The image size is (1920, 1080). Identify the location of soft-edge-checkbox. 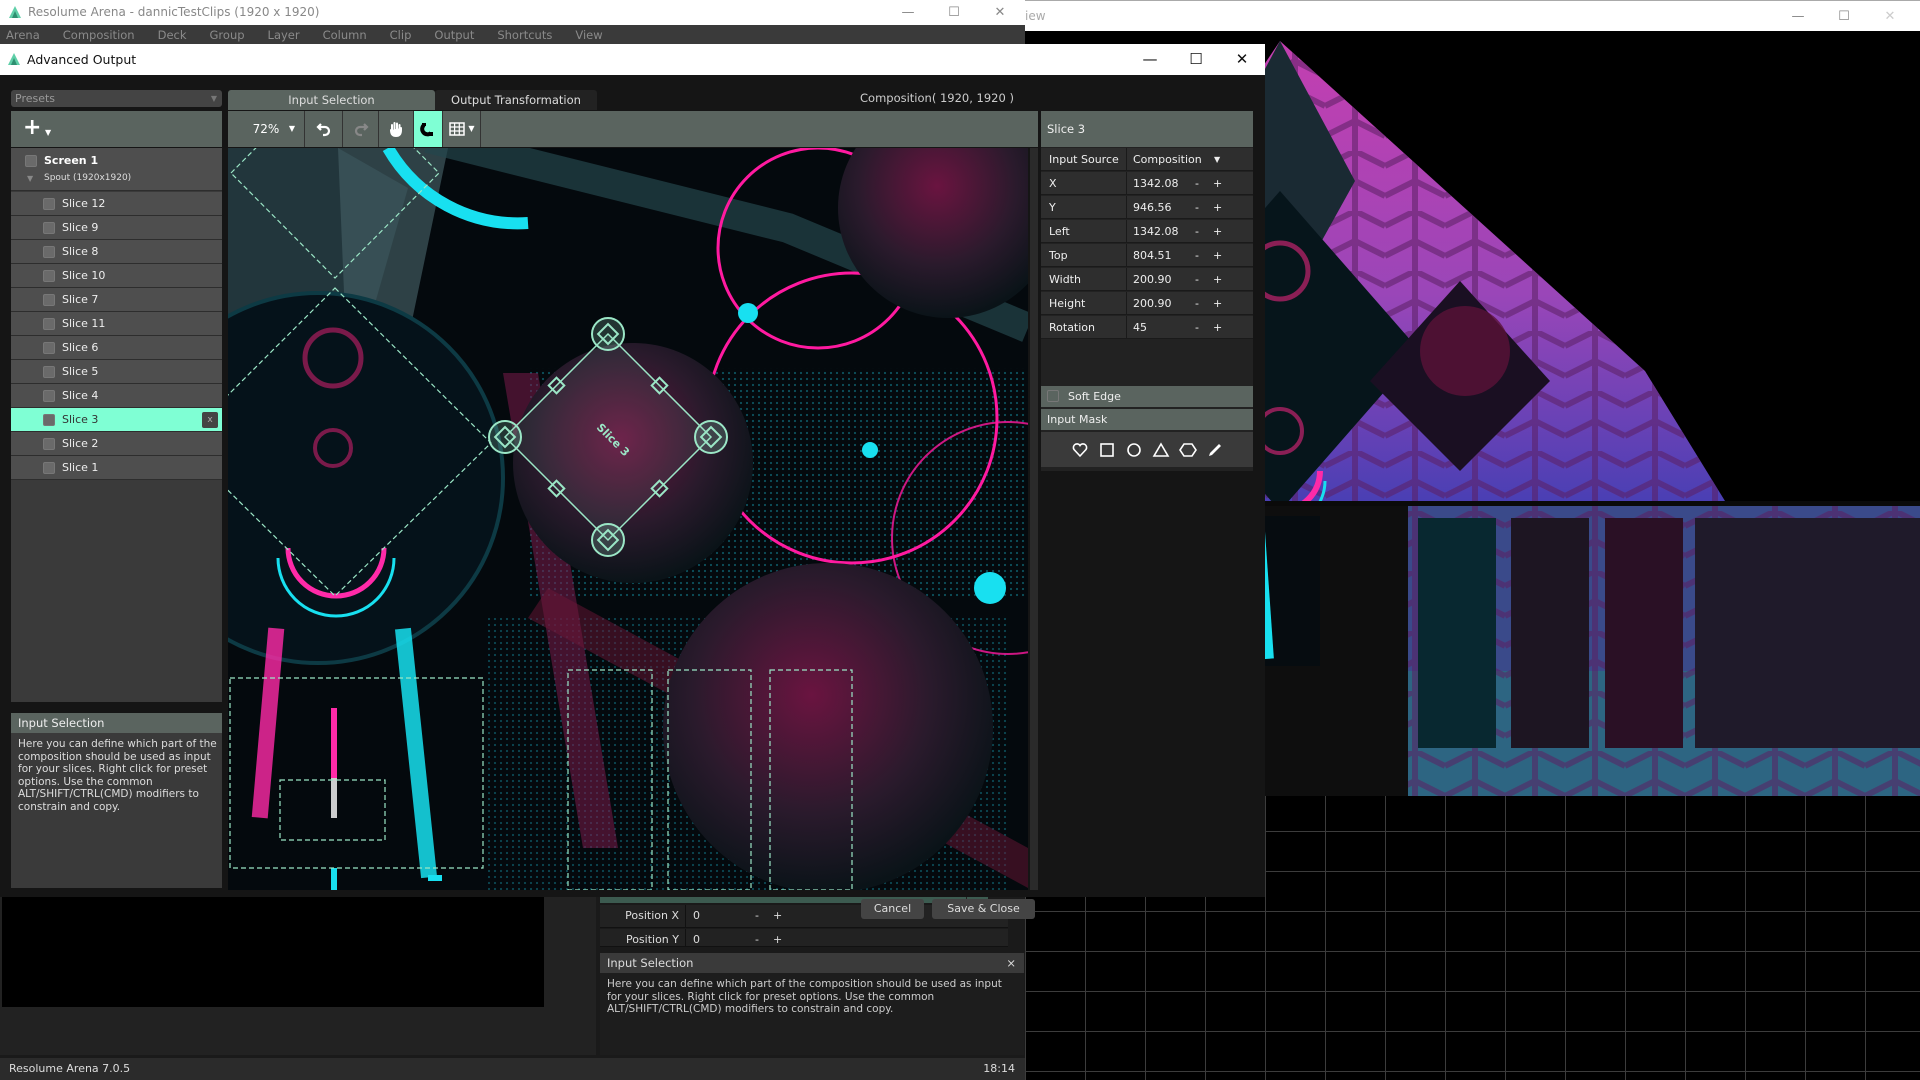
(1053, 396).